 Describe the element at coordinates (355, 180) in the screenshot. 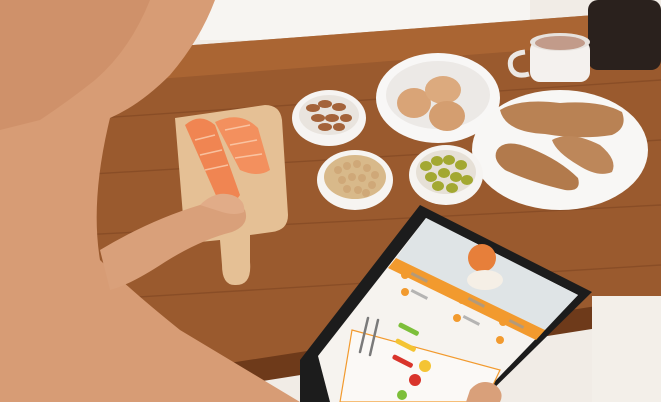

I see `chickpea-bowl` at that location.